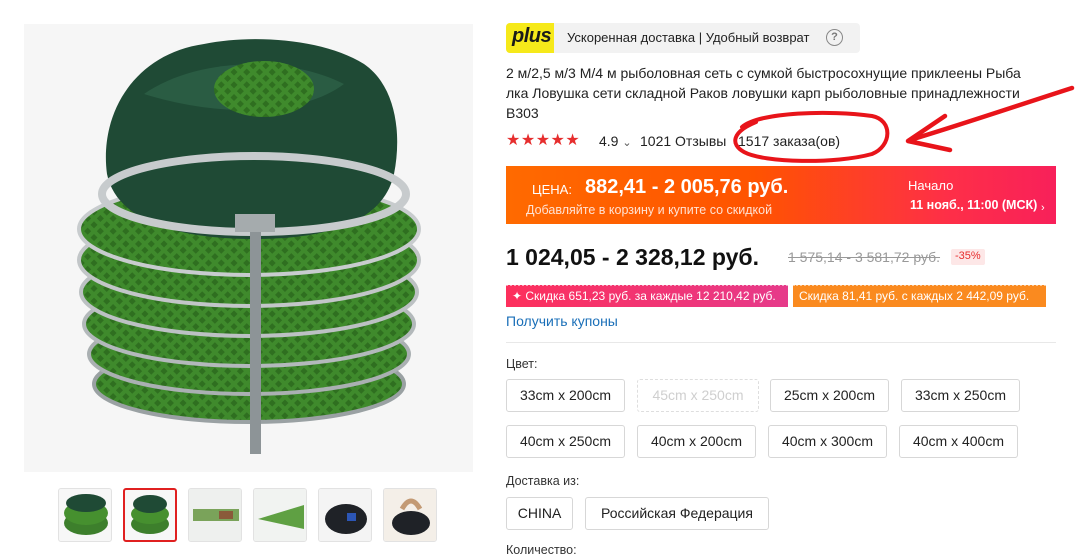  What do you see at coordinates (960, 395) in the screenshot?
I see `color-option-33x250: 33cm x 250cm` at bounding box center [960, 395].